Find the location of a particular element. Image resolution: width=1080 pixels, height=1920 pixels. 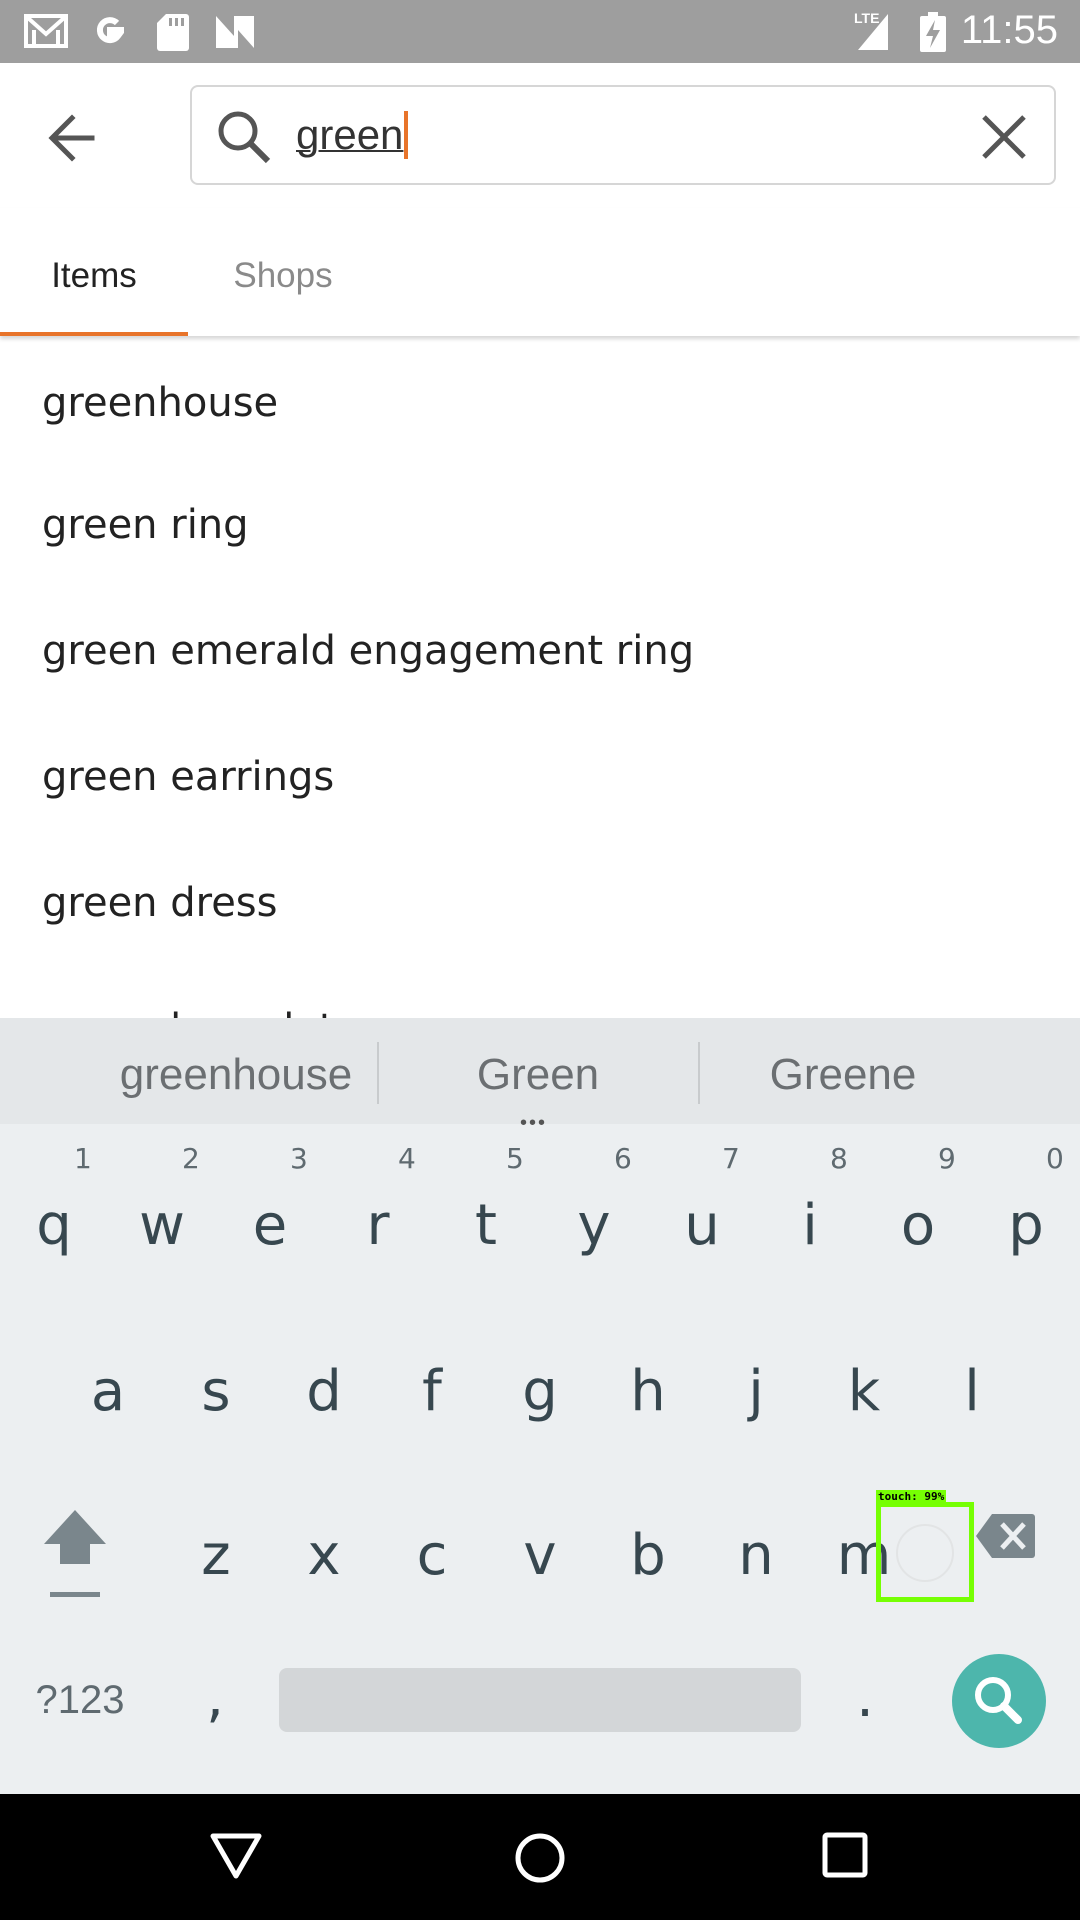

signal-icon is located at coordinates (873, 32).